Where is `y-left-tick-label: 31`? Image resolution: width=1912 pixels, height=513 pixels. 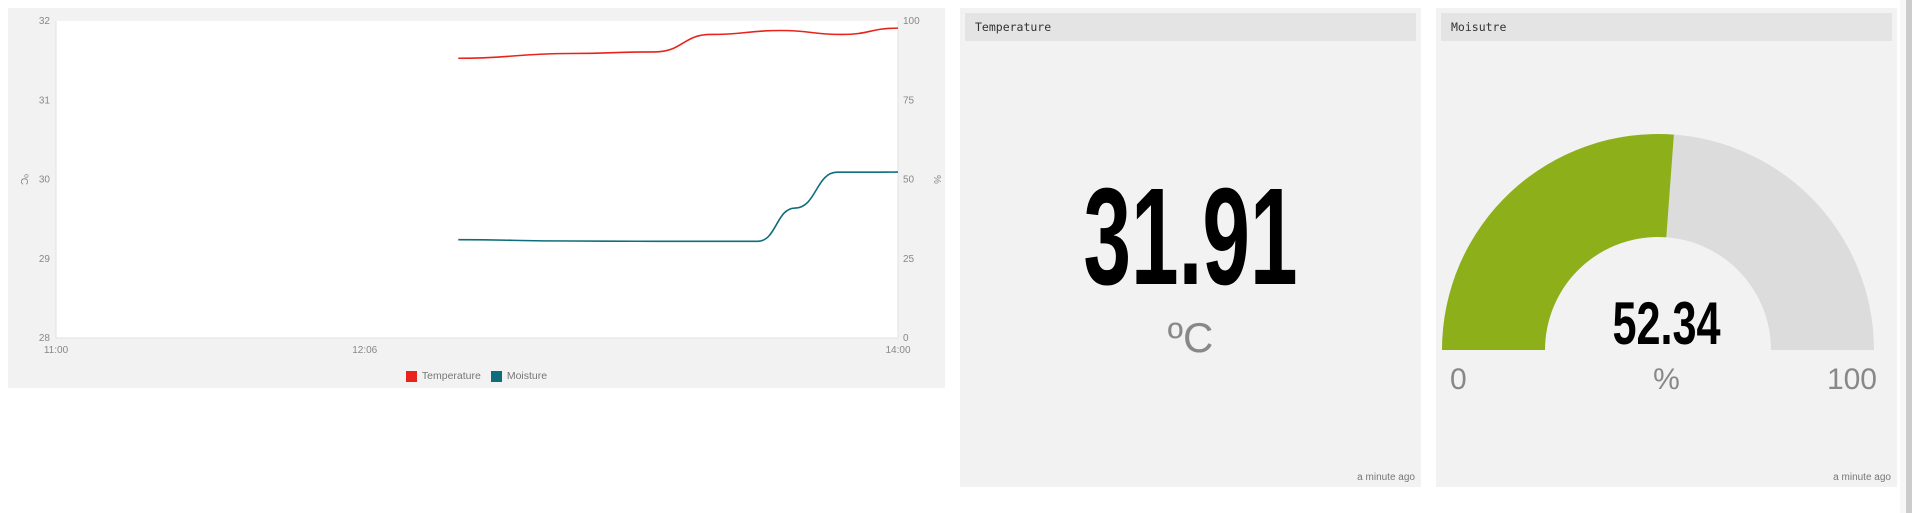 y-left-tick-label: 31 is located at coordinates (45, 100).